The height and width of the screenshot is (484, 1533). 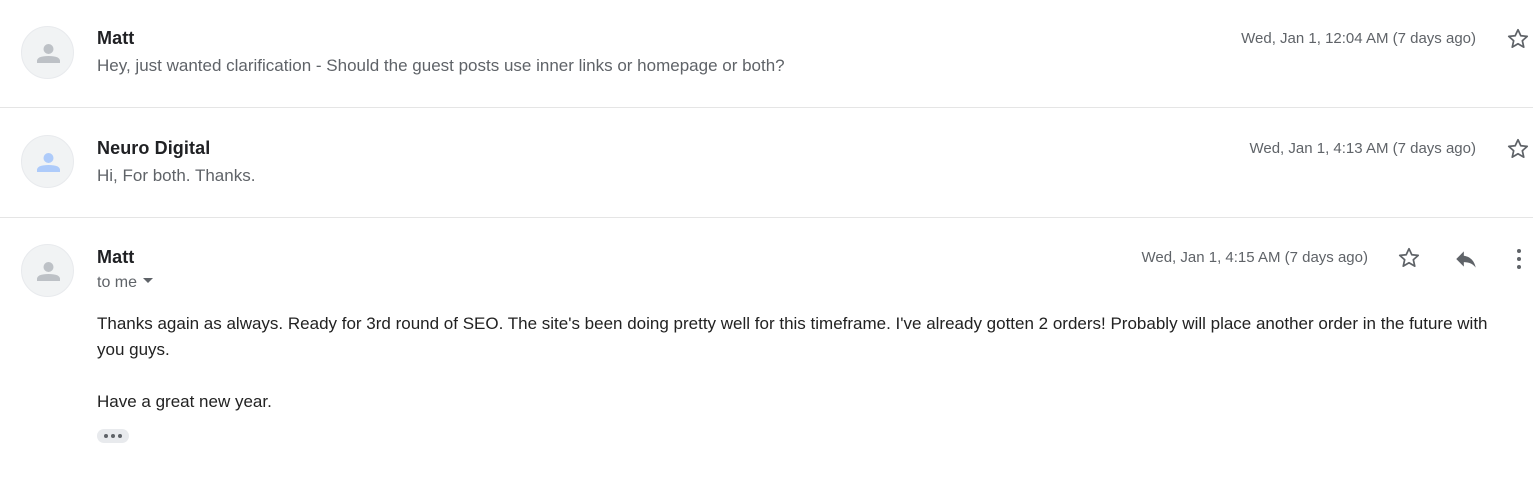 I want to click on message-date: Wed, Jan 1, 4:13 AM (7 days ago), so click(x=1362, y=148).